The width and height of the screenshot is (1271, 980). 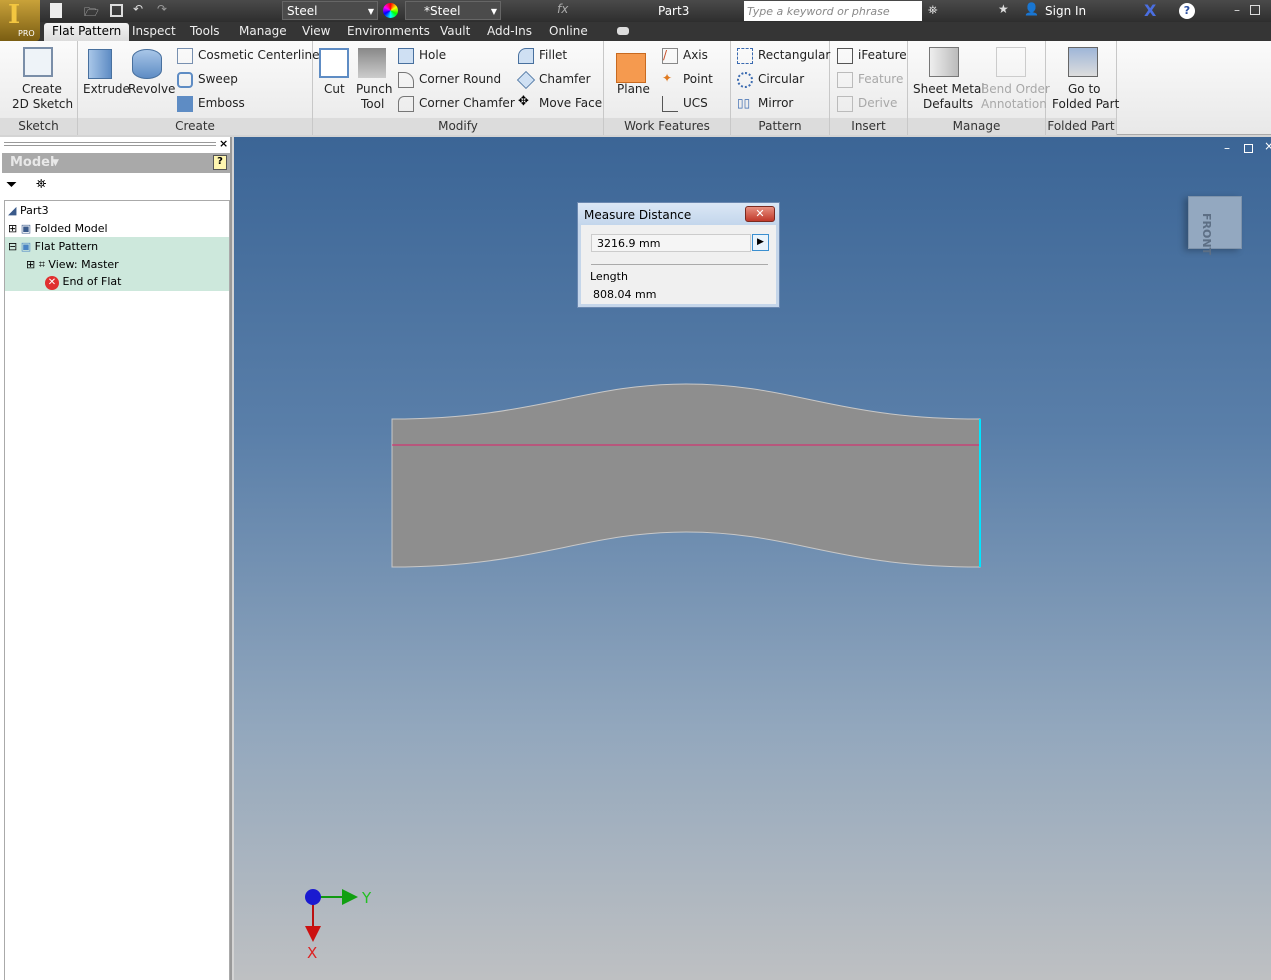 What do you see at coordinates (1083, 62) in the screenshot?
I see `go-to-folded-part-icon` at bounding box center [1083, 62].